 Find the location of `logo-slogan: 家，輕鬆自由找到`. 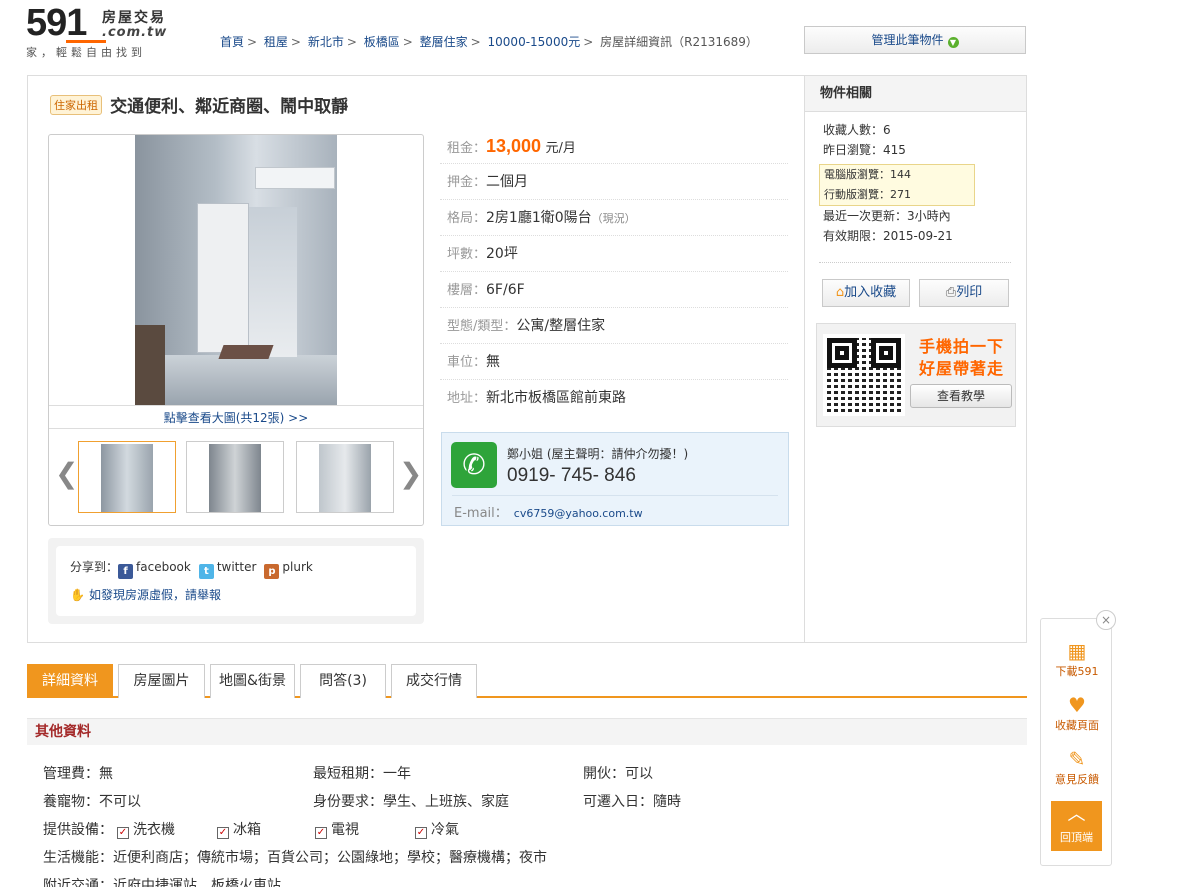

logo-slogan: 家，輕鬆自由找到 is located at coordinates (86, 52).